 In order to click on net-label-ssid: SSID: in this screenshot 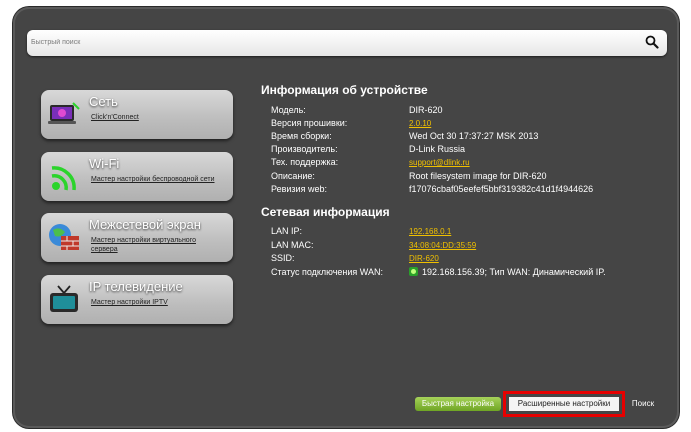, I will do `click(283, 258)`.